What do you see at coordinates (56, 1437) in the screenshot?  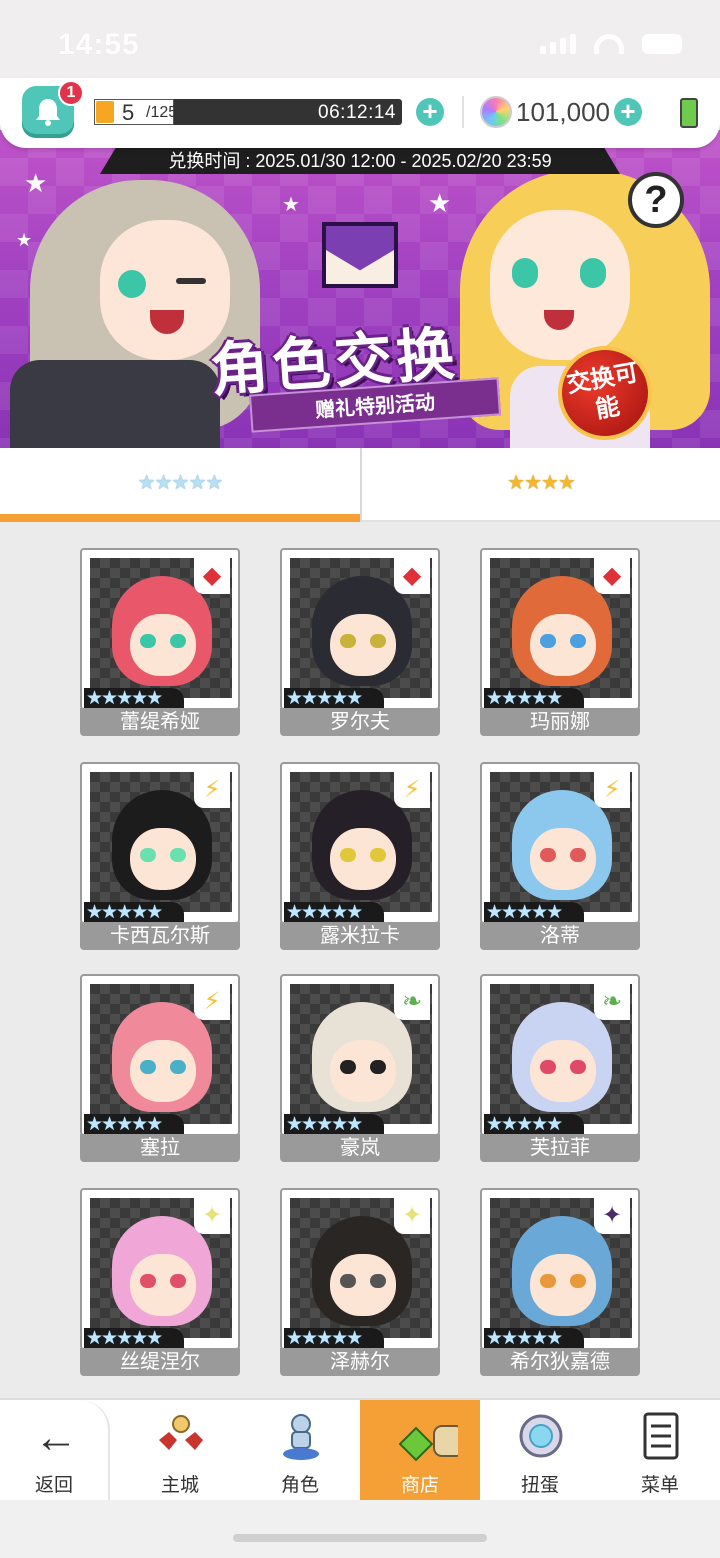 I see `back-arrow-icon: ←` at bounding box center [56, 1437].